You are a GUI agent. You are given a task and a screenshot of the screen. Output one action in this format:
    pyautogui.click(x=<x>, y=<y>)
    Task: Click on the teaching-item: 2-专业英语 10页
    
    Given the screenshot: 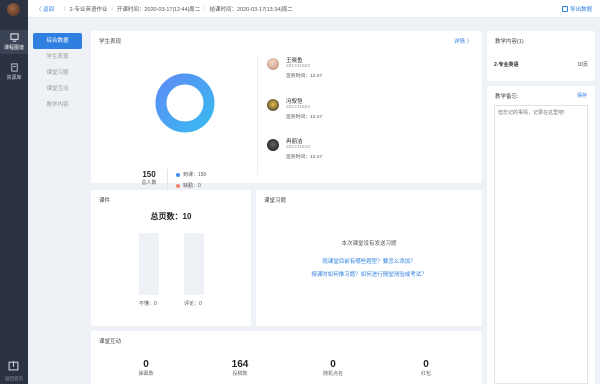 What is the action you would take?
    pyautogui.click(x=541, y=64)
    